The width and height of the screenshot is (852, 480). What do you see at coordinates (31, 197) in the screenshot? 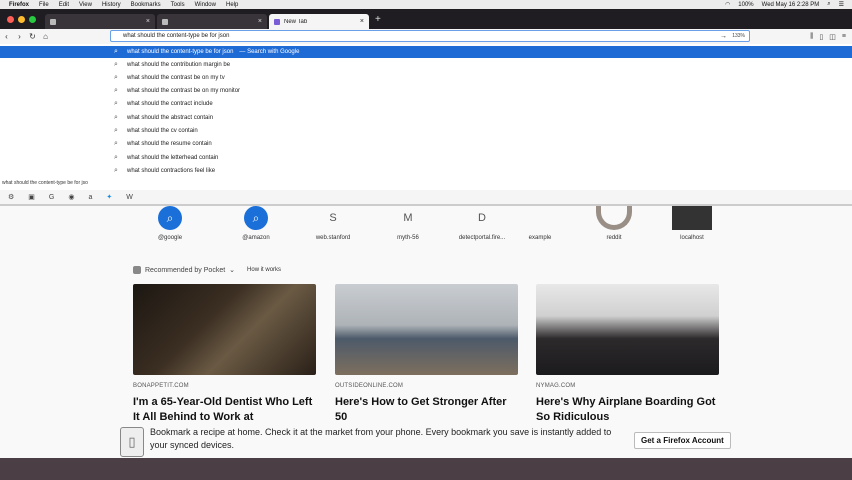
I see `bookmark-icon: ▣` at bounding box center [31, 197].